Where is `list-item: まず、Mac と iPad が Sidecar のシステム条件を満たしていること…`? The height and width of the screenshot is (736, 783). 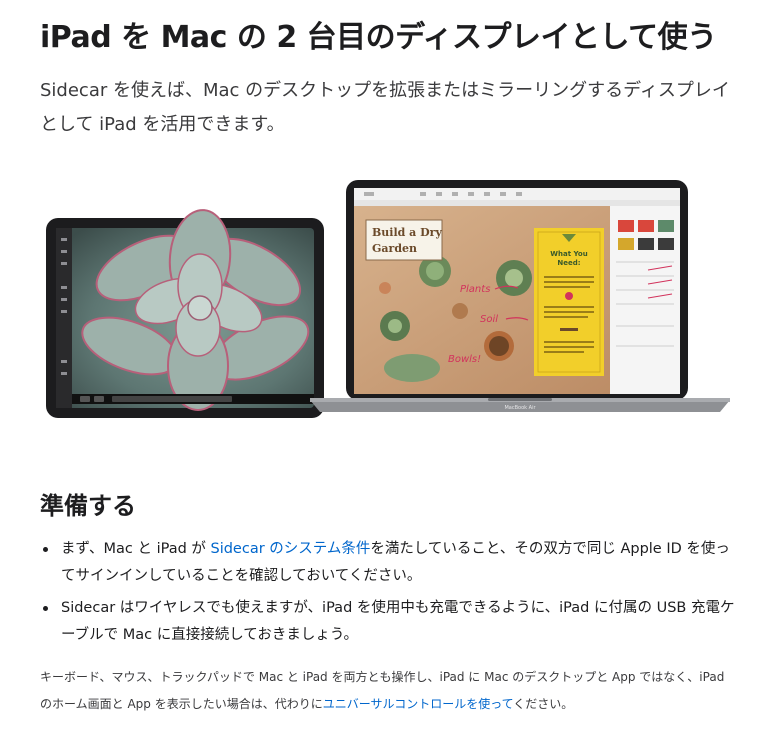 list-item: まず、Mac と iPad が Sidecar のシステム条件を満たしていること… is located at coordinates (390, 563).